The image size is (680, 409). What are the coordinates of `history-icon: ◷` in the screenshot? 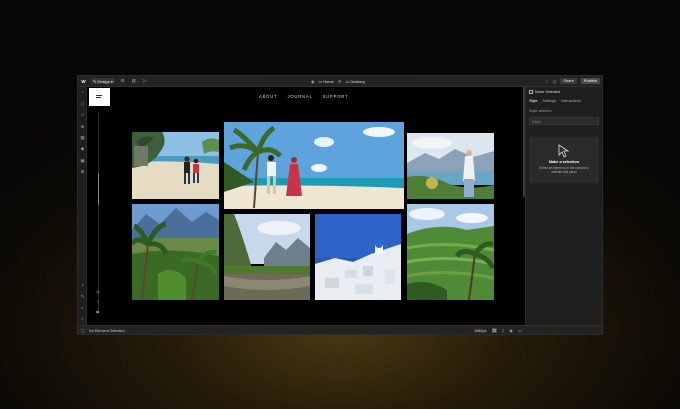 It's located at (555, 81).